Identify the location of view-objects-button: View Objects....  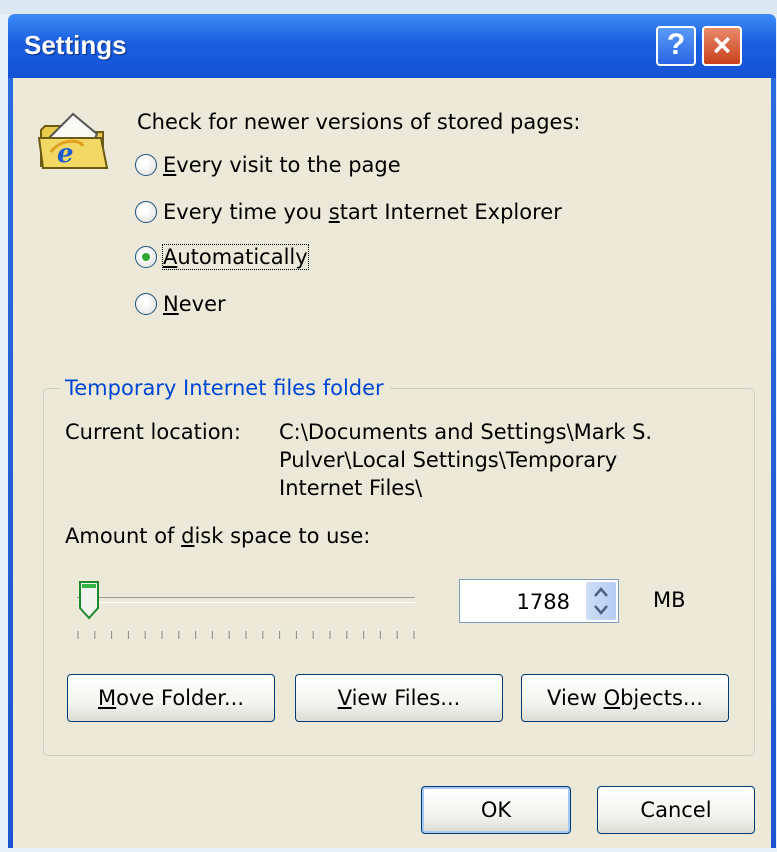
(625, 698).